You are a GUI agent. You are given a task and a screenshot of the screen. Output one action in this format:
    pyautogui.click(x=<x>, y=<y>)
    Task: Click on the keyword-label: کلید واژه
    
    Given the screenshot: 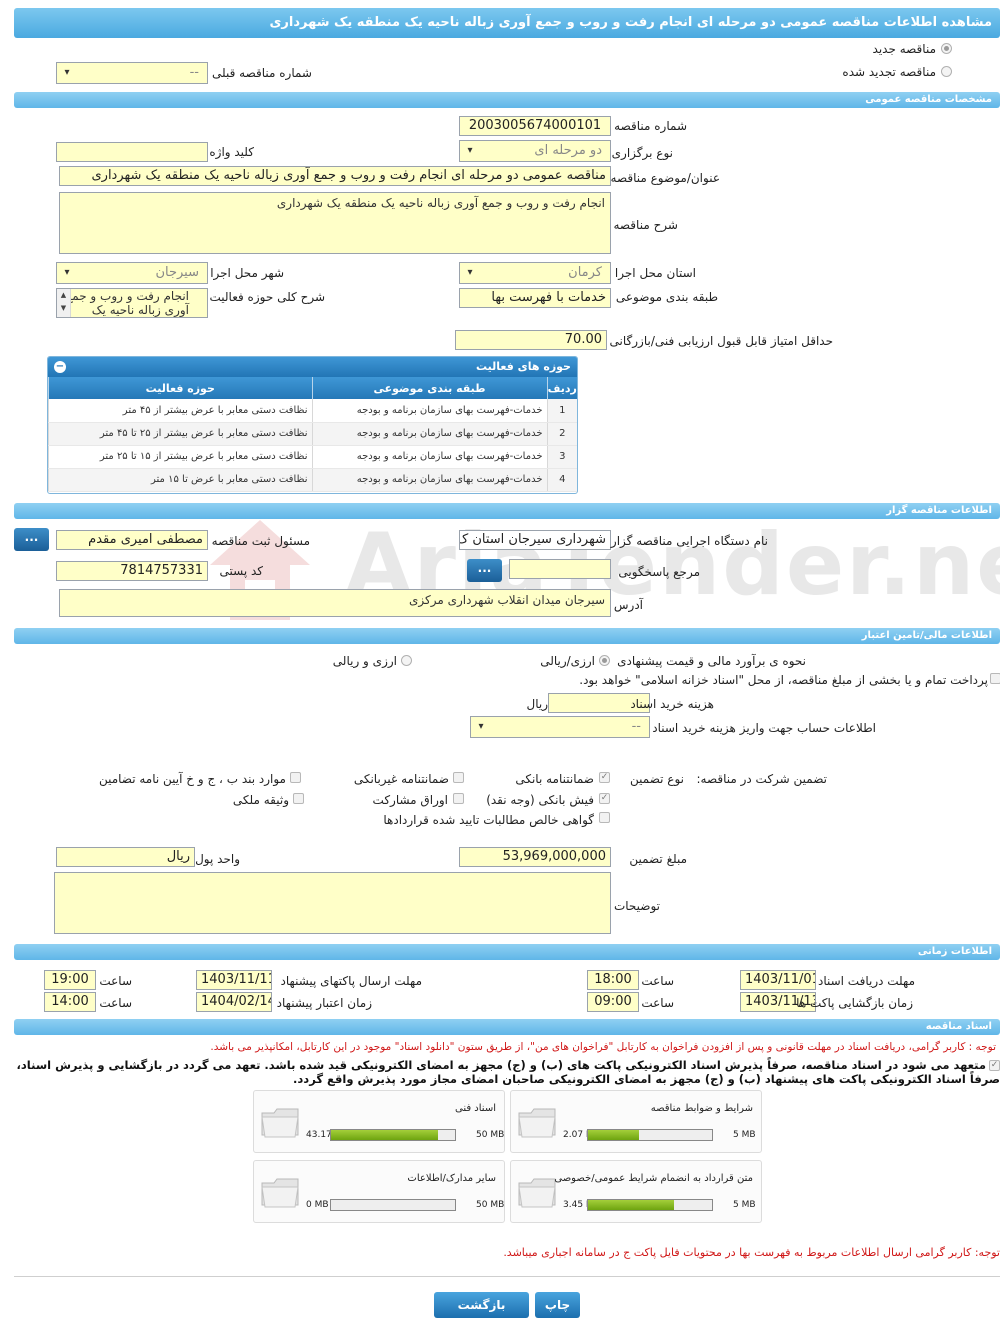 What is the action you would take?
    pyautogui.click(x=231, y=152)
    